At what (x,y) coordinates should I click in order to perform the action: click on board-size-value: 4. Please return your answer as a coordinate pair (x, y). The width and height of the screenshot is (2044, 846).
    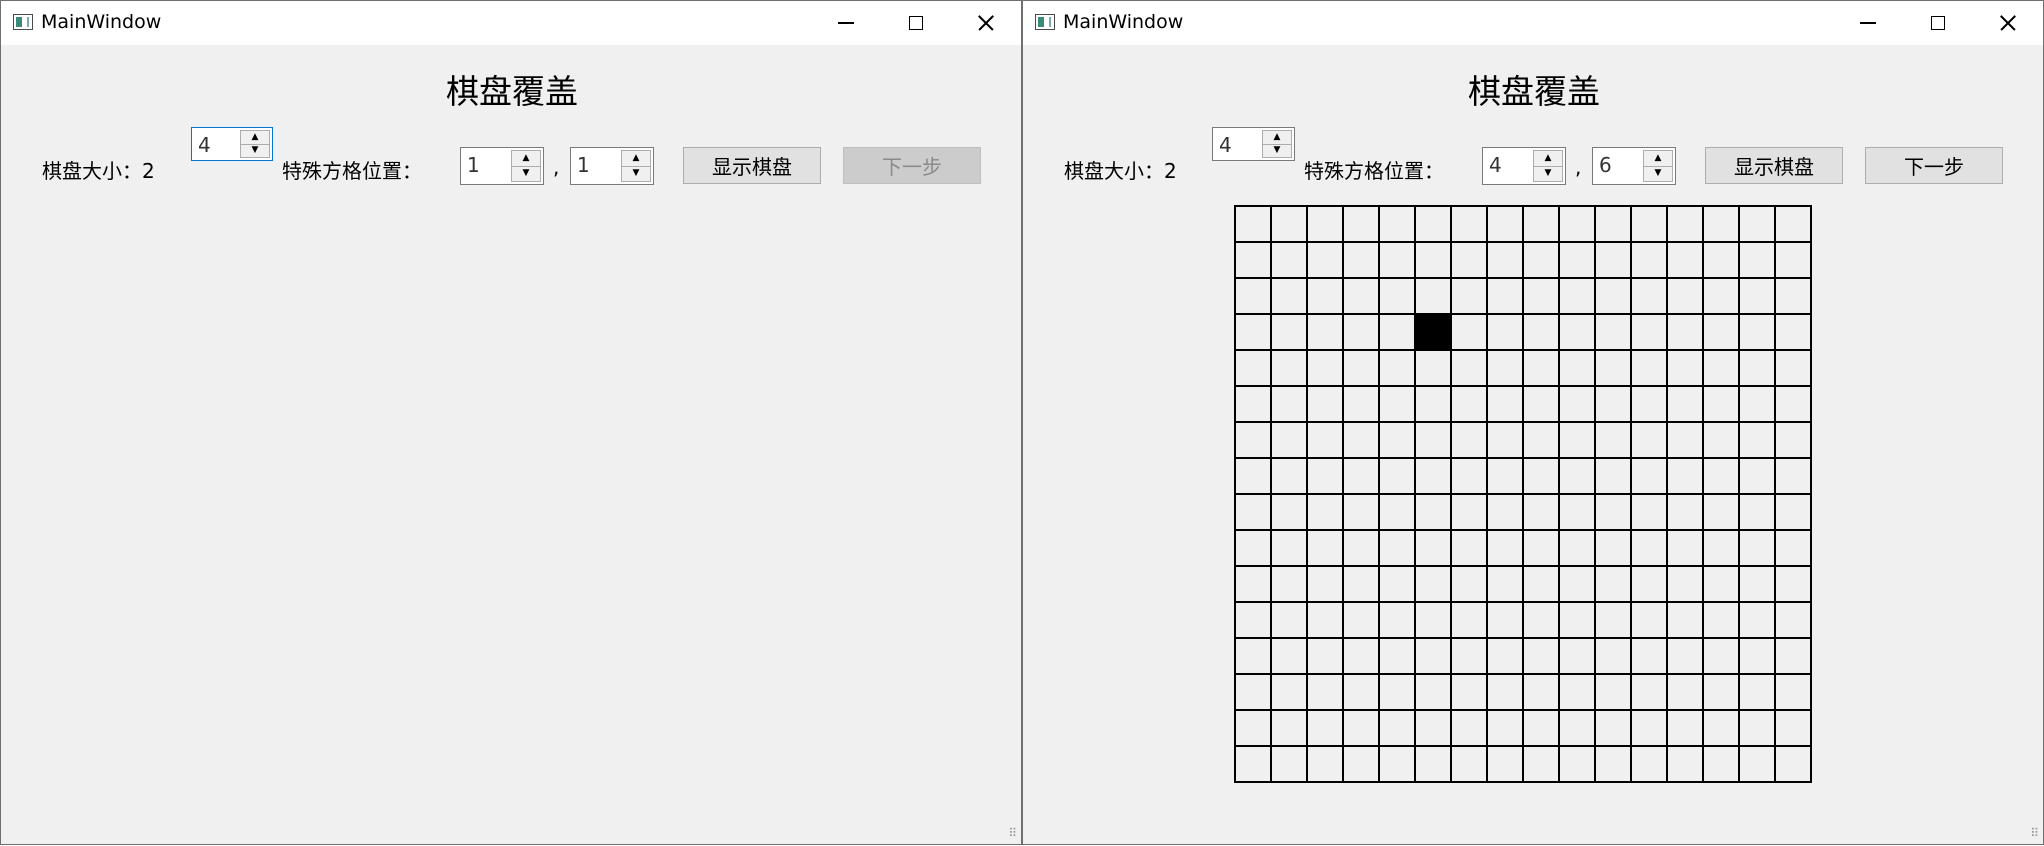
    Looking at the image, I should click on (204, 145).